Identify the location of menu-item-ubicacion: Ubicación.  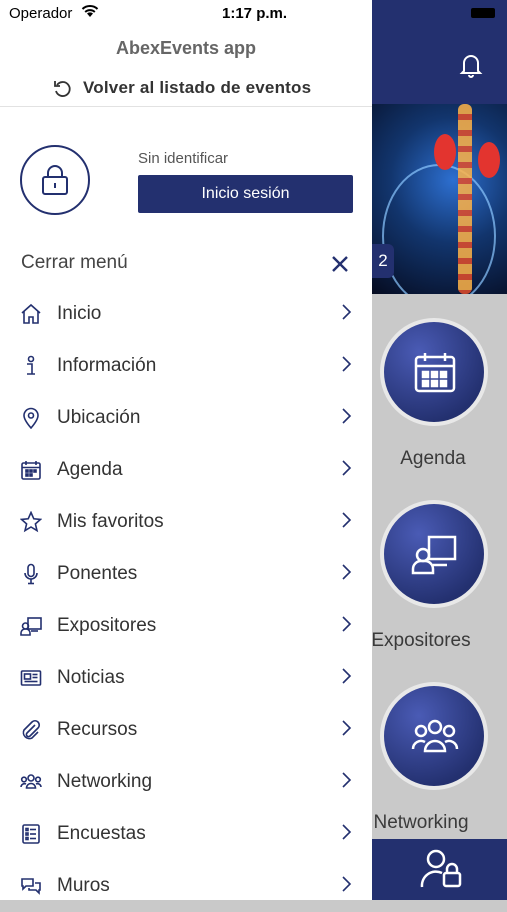
(186, 418).